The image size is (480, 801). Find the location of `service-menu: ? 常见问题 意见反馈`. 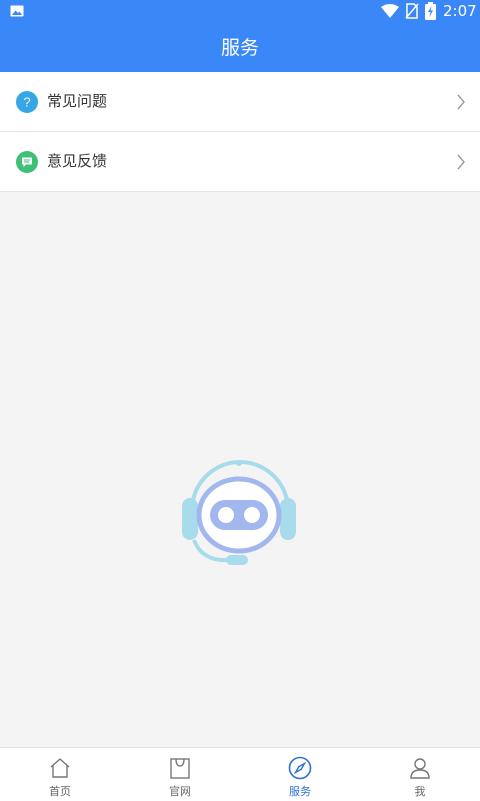

service-menu: ? 常见问题 意见反馈 is located at coordinates (240, 132).